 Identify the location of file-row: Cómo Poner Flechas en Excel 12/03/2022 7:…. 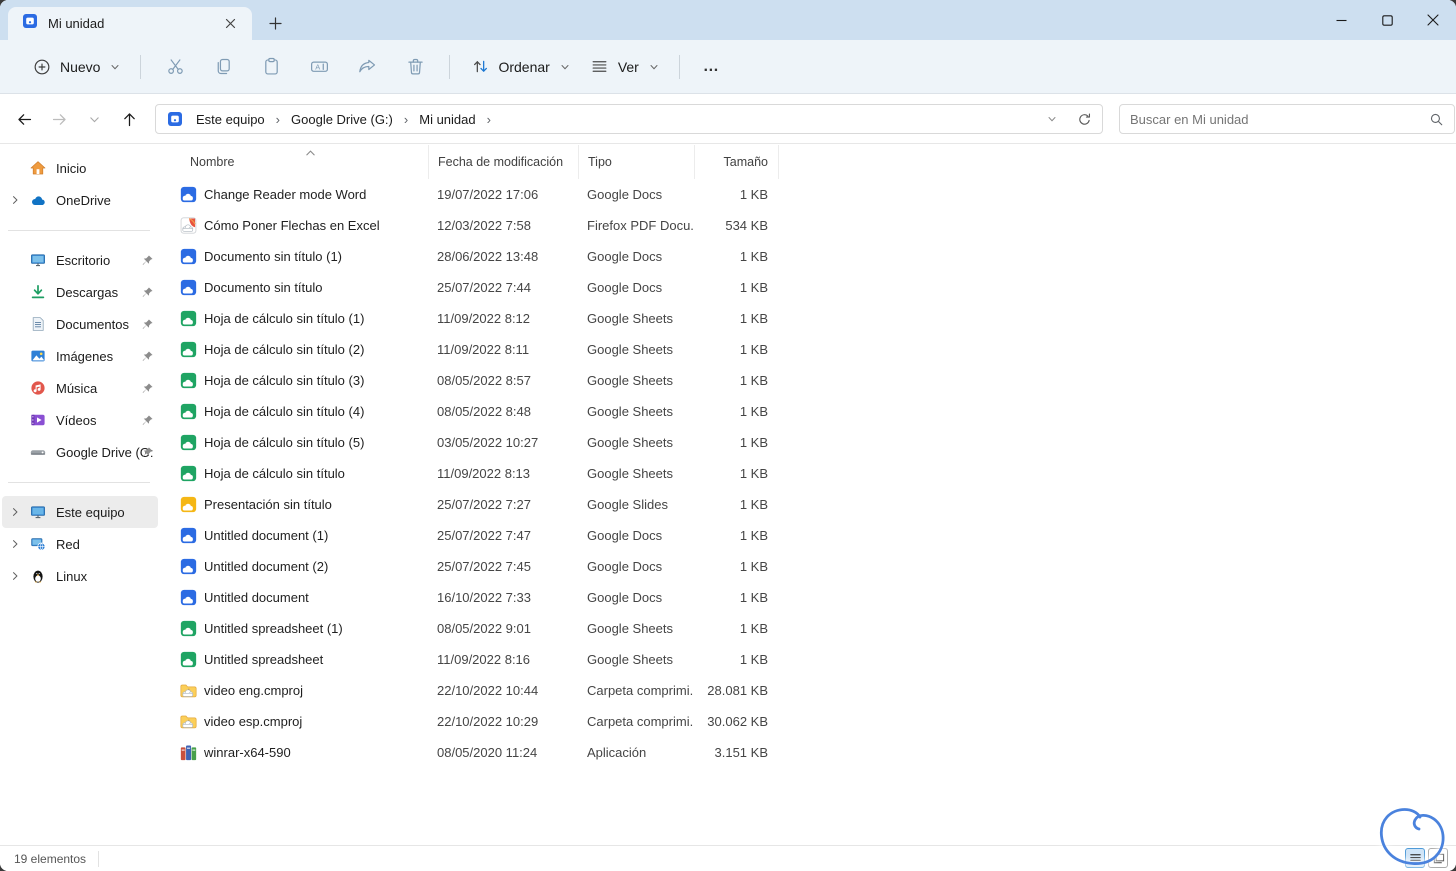
(808, 225).